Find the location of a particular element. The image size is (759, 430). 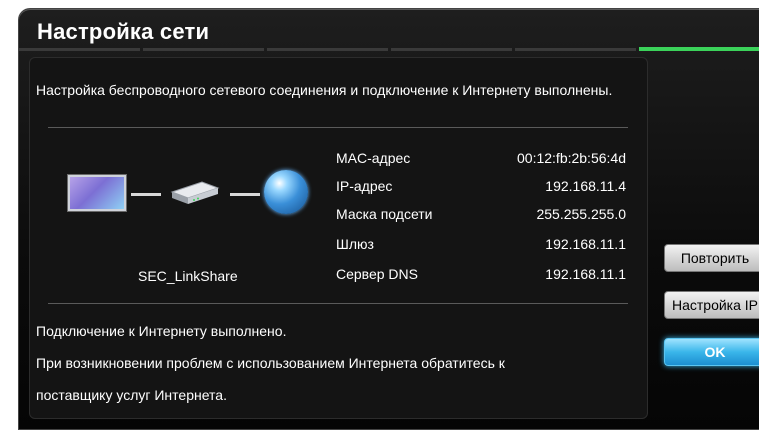

result-message: Подключение к Интернету выполнено. is located at coordinates (161, 331).